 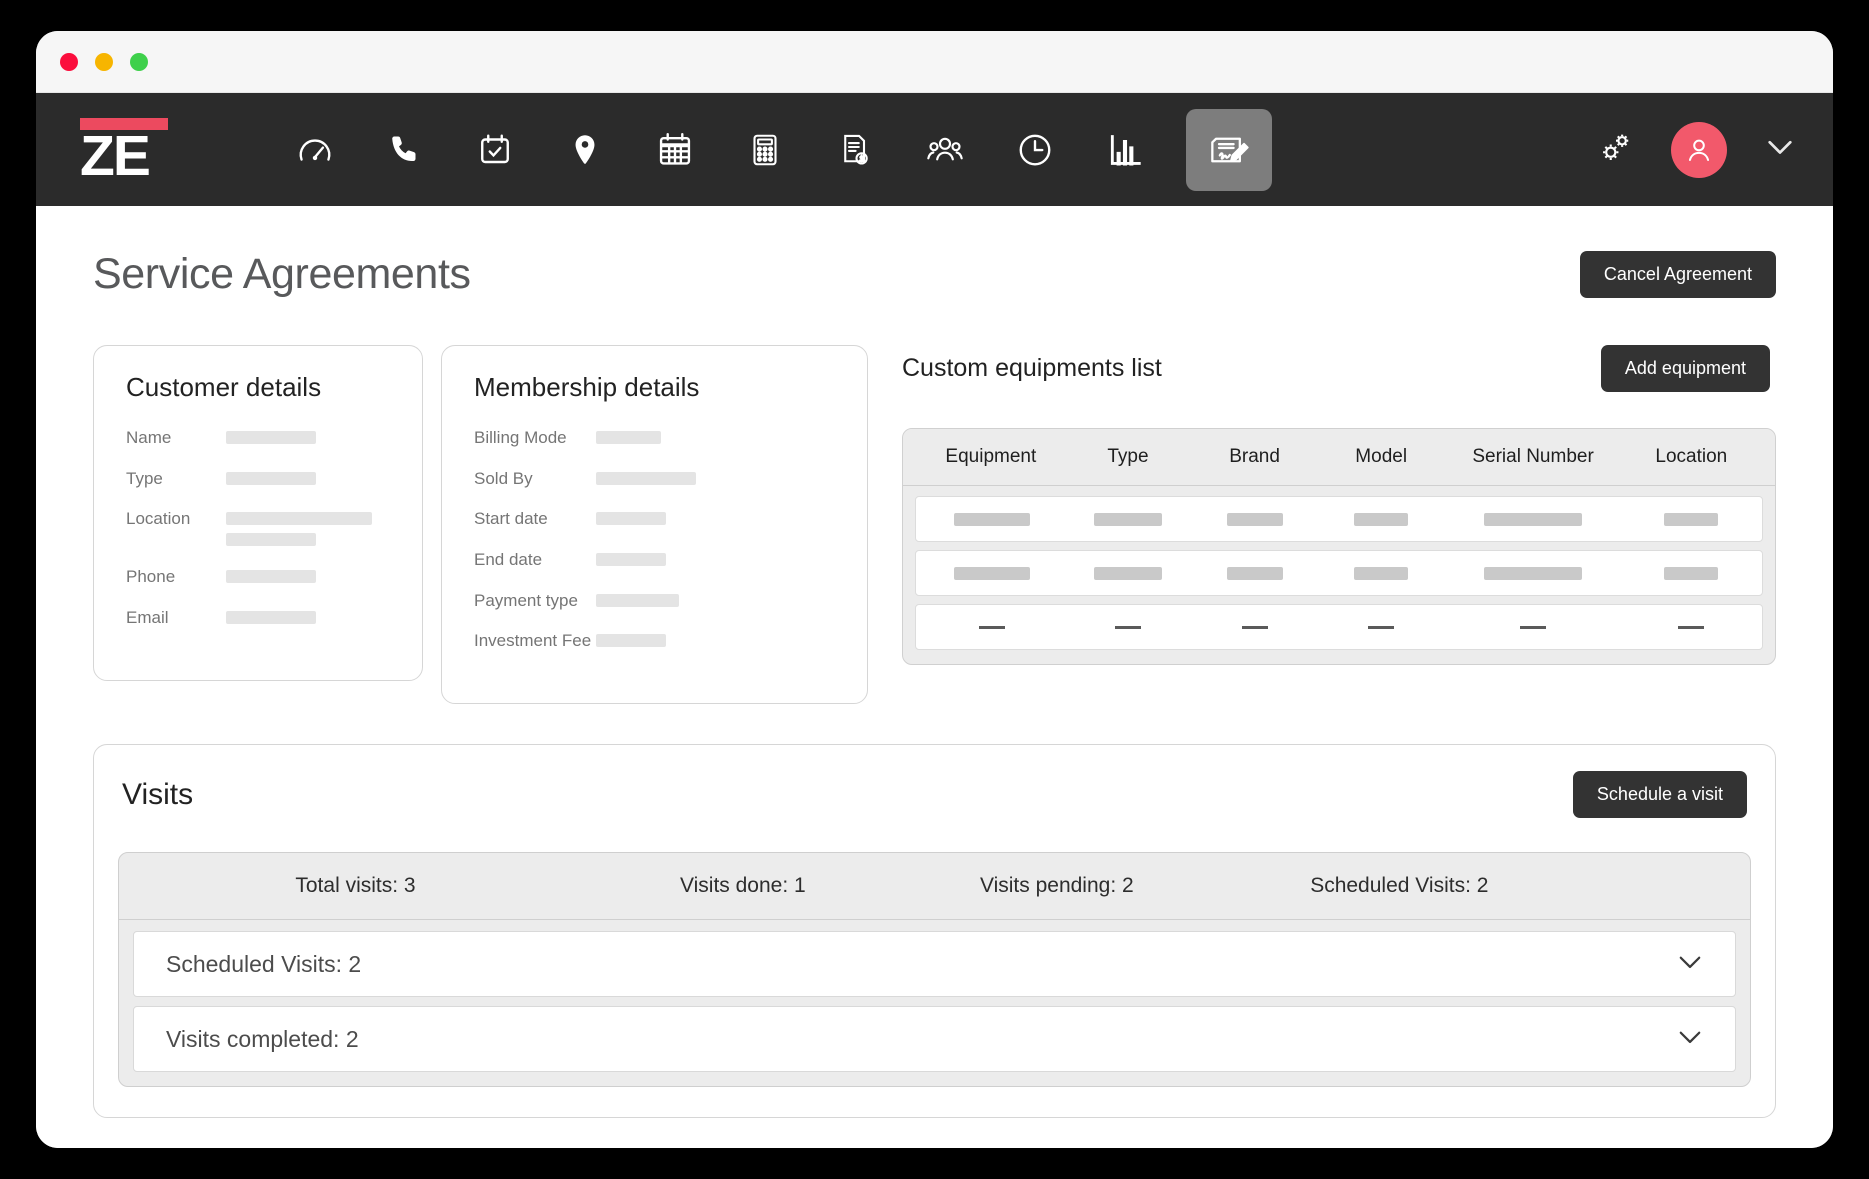 I want to click on accordion-label: Scheduled Visits: 2, so click(x=264, y=963).